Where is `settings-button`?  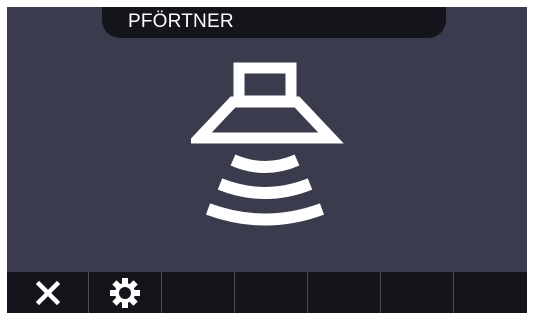
settings-button is located at coordinates (125, 292).